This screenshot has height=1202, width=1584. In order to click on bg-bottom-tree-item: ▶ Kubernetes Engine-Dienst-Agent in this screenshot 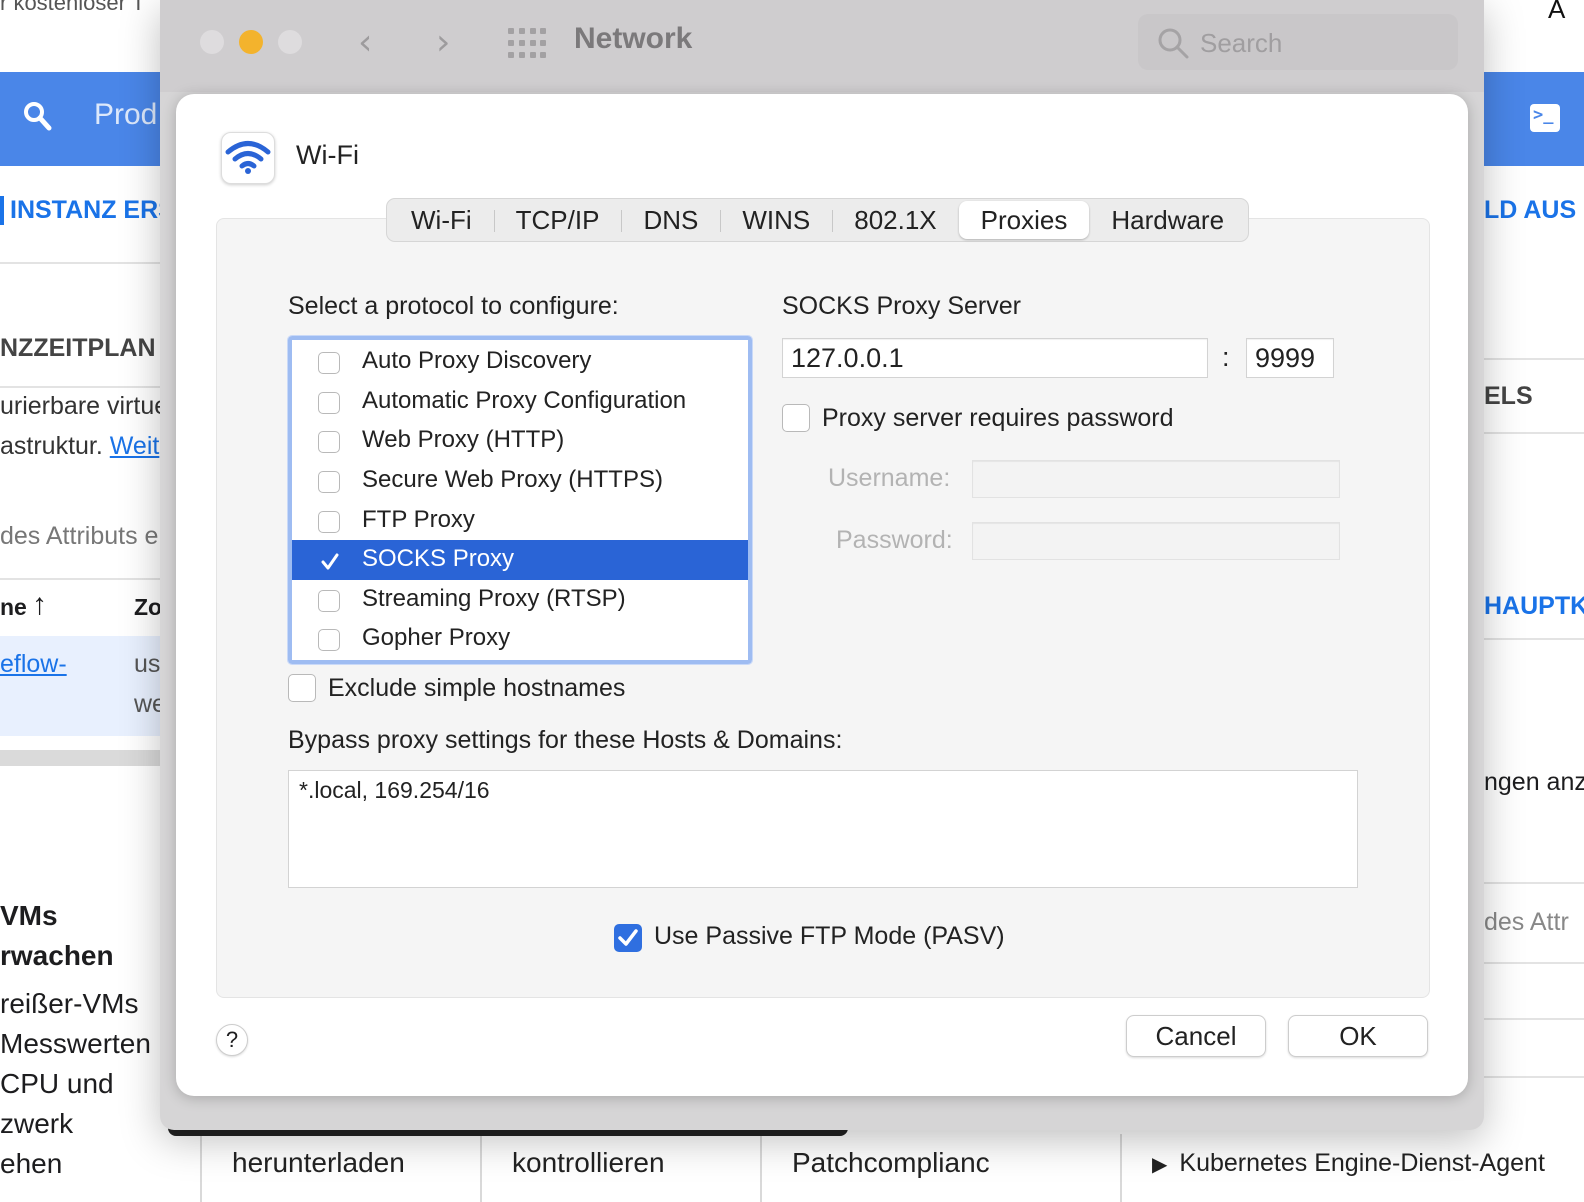, I will do `click(1352, 1168)`.